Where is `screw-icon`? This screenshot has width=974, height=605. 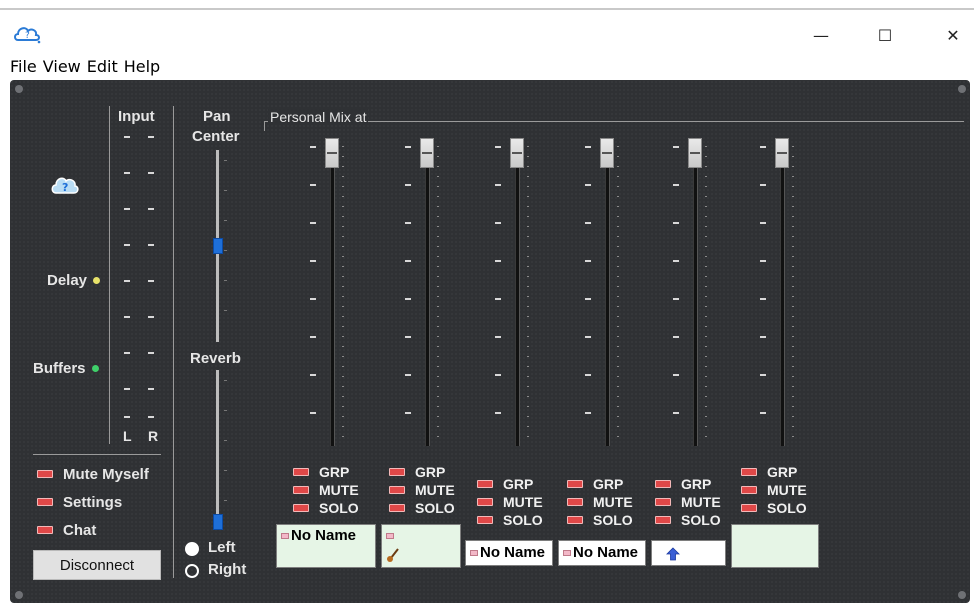
screw-icon is located at coordinates (962, 89).